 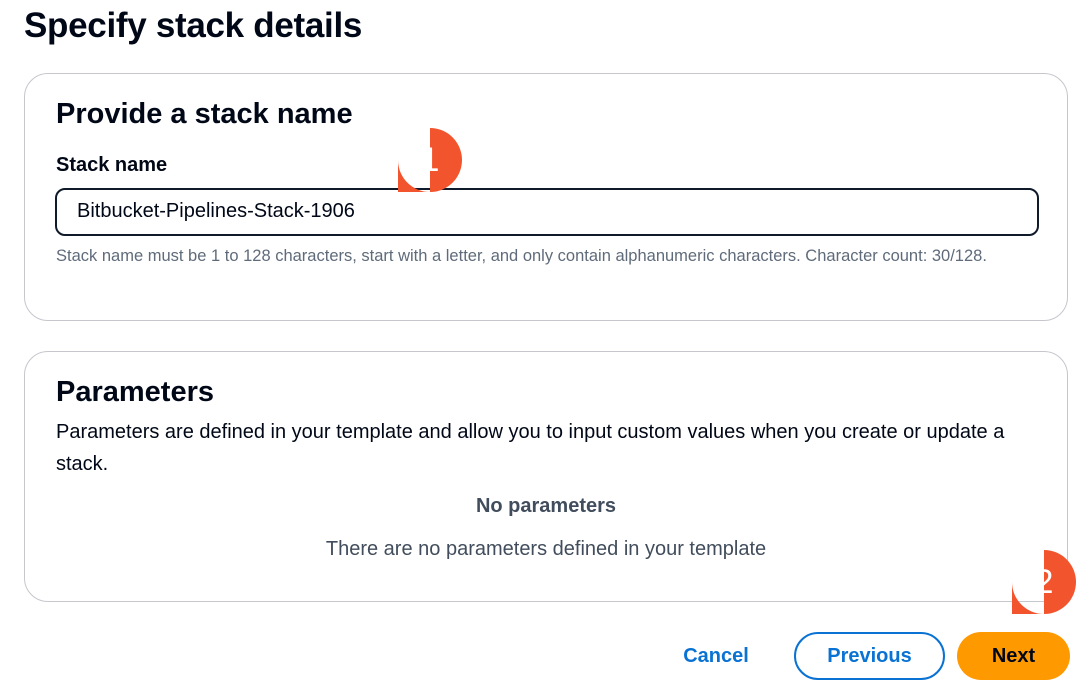 I want to click on previous-button: Previous, so click(x=869, y=656).